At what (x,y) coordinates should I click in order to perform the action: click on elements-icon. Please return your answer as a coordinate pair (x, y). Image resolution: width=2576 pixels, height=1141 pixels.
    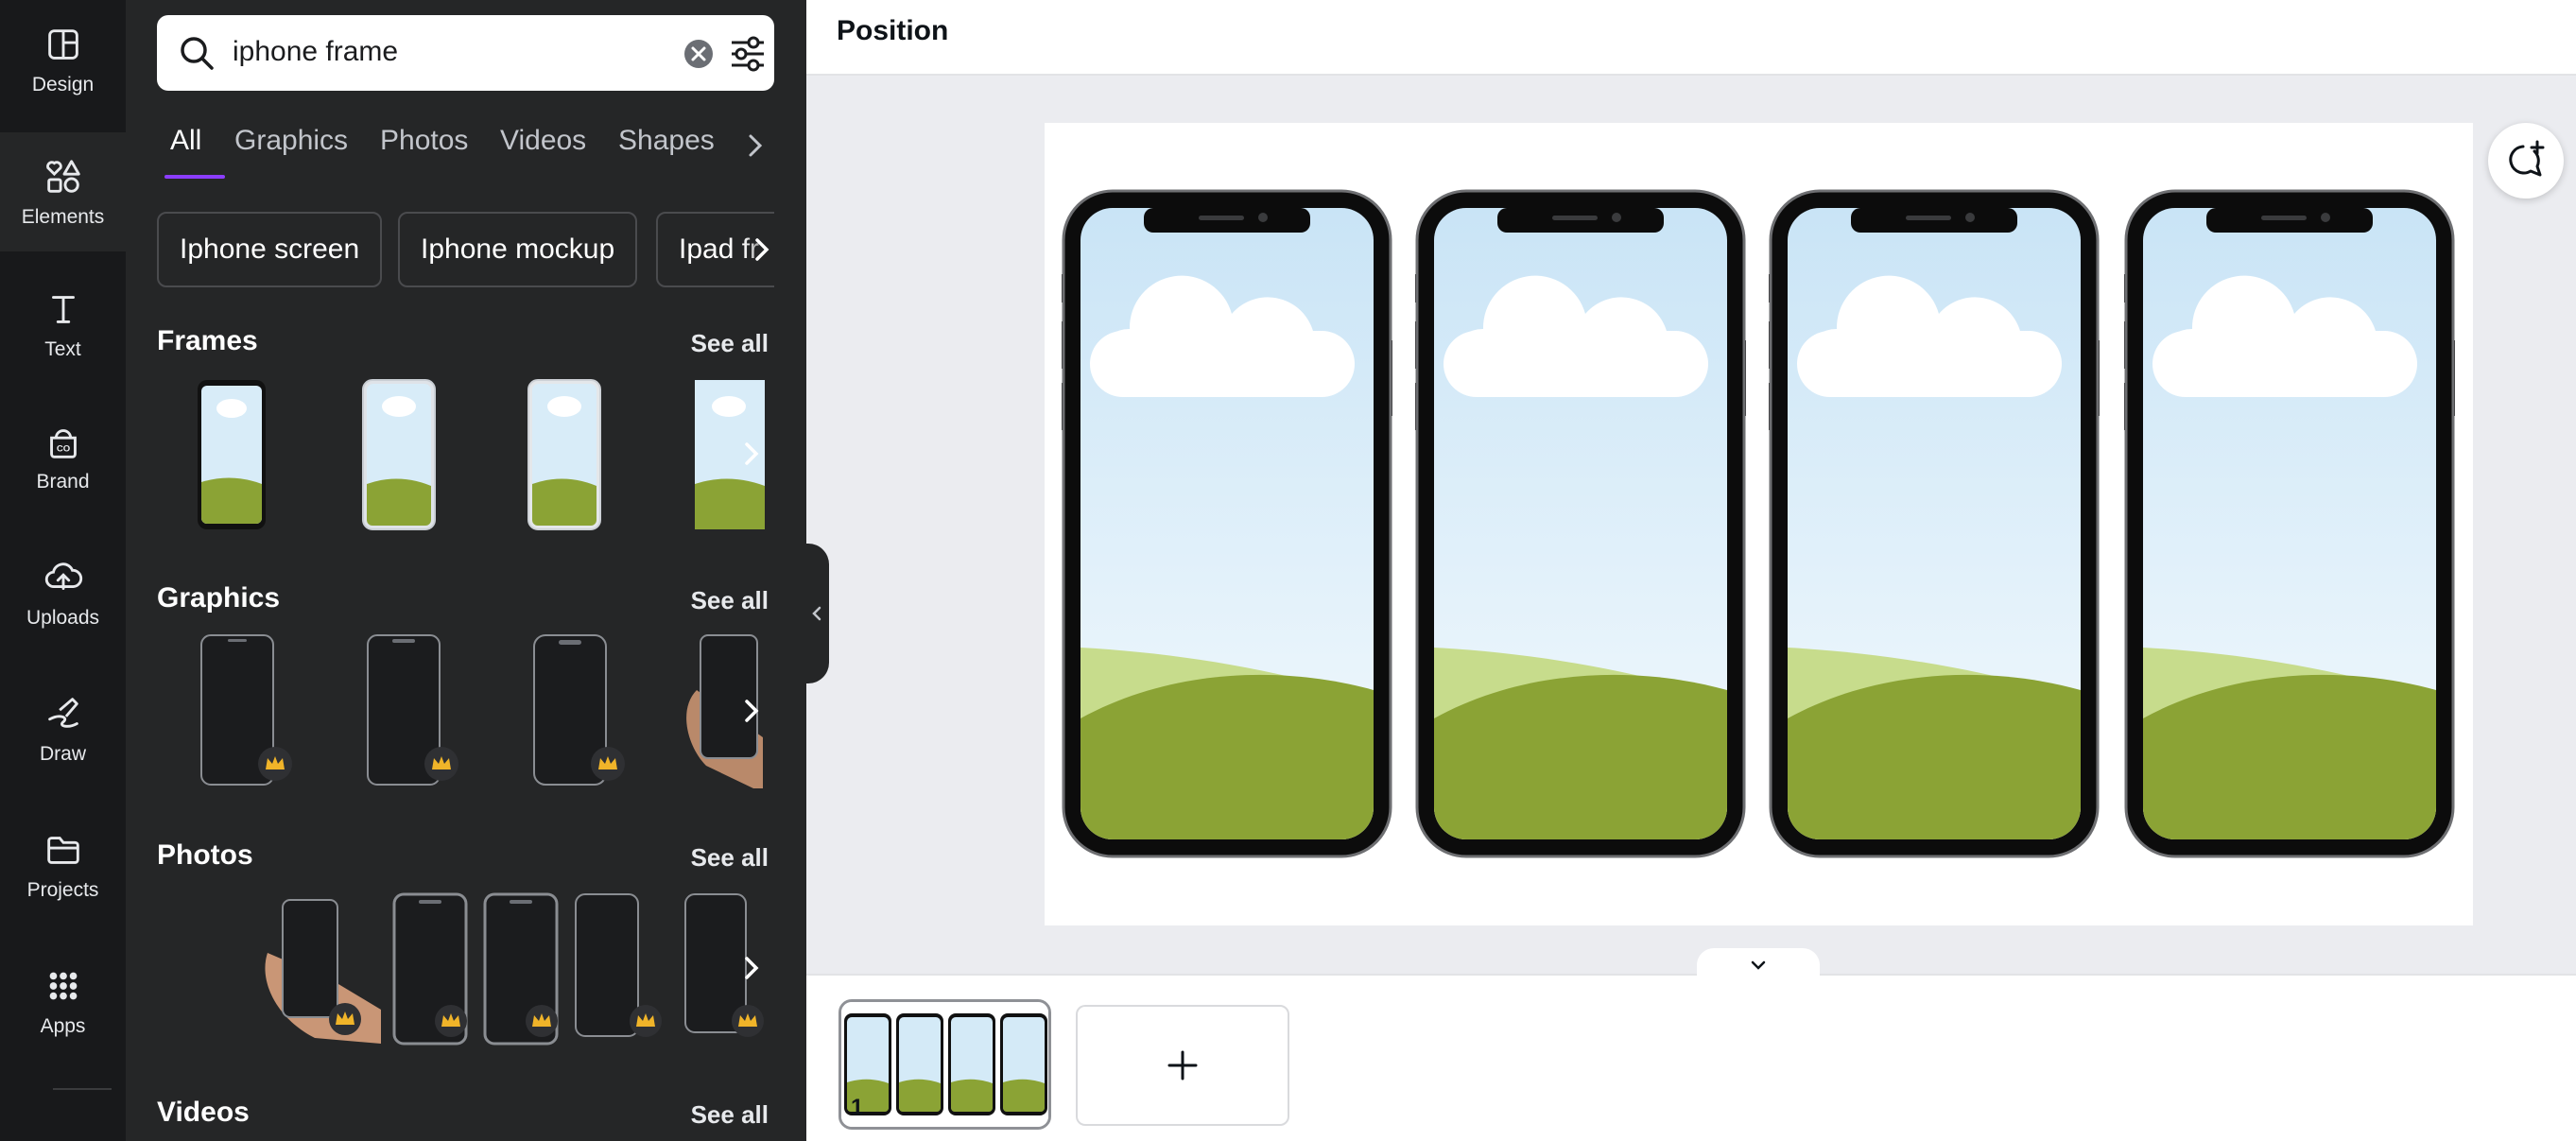
    Looking at the image, I should click on (62, 176).